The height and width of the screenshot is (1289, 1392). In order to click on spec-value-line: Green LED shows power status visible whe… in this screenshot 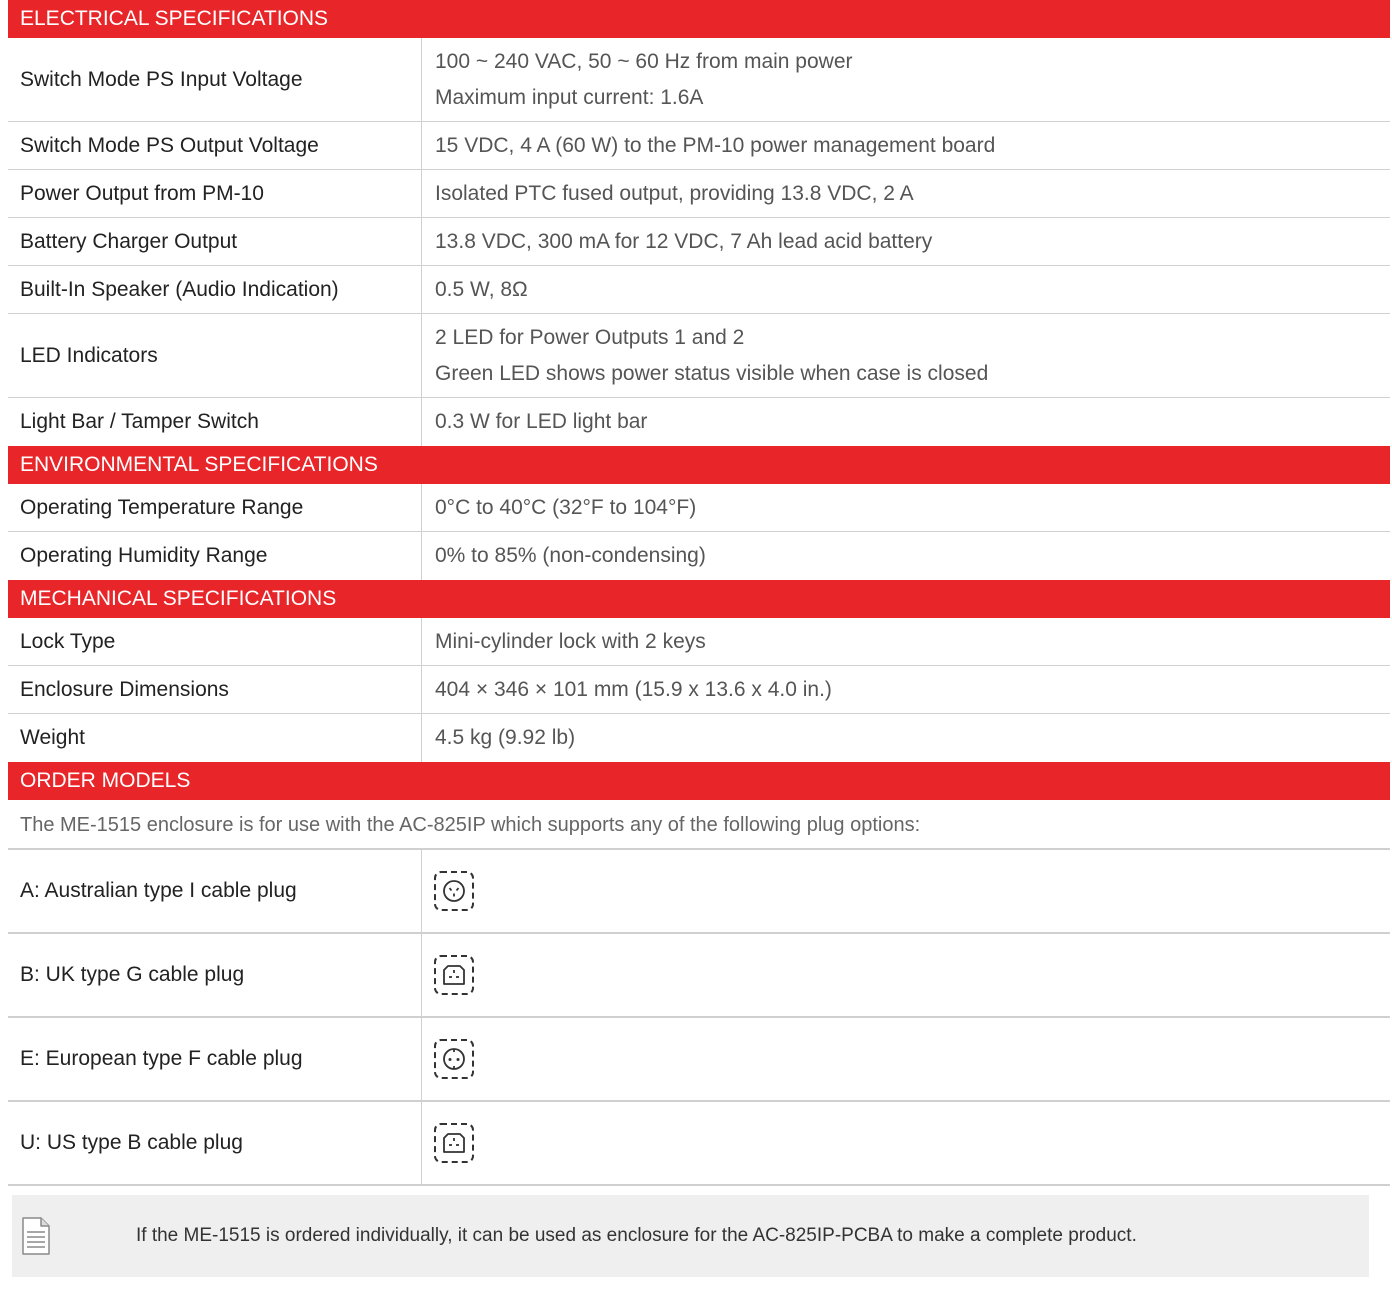, I will do `click(712, 373)`.